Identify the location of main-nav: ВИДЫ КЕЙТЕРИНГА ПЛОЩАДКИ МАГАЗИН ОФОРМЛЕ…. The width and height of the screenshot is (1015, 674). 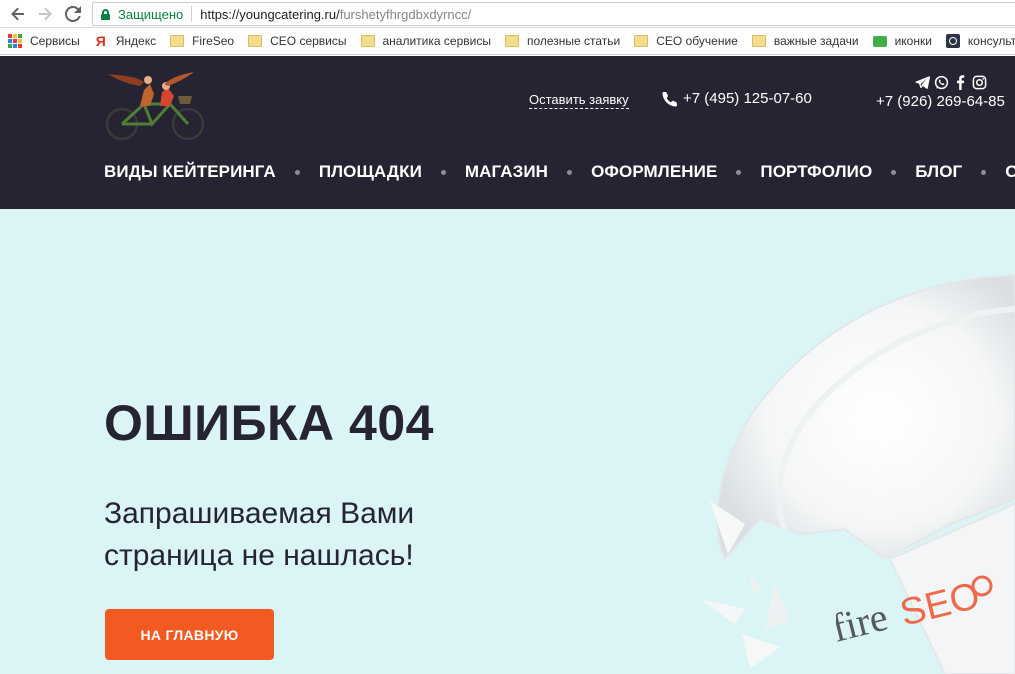
(559, 172).